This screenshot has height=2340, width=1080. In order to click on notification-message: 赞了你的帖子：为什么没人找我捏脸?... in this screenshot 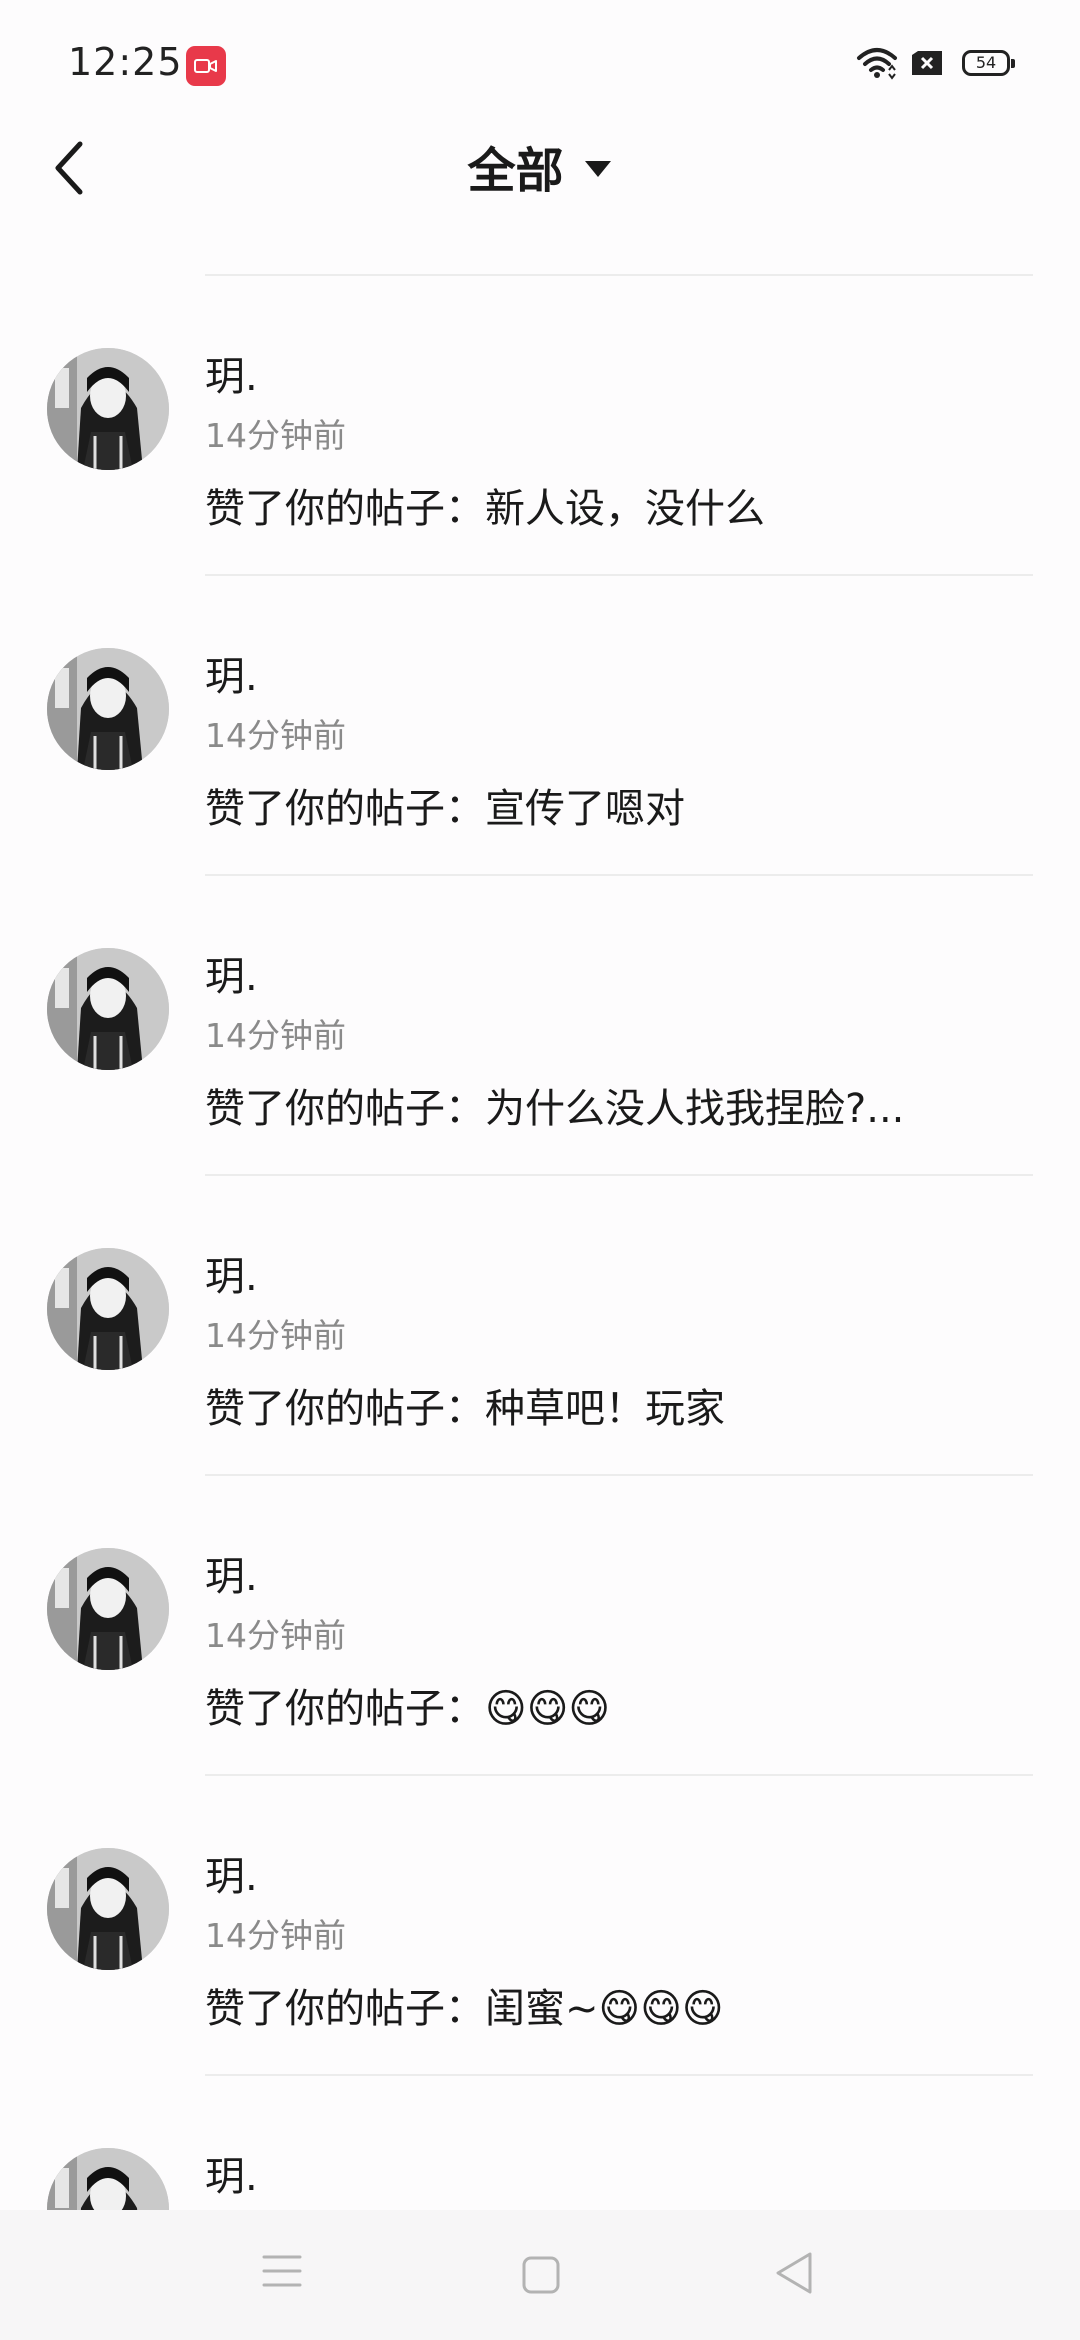, I will do `click(554, 1109)`.